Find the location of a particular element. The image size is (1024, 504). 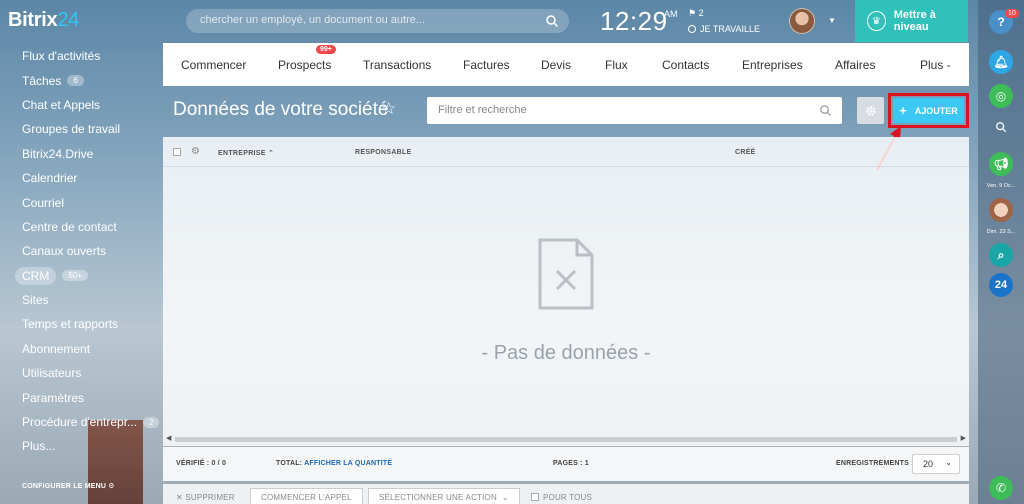

page-size-select: 20 ⌄ is located at coordinates (936, 464).